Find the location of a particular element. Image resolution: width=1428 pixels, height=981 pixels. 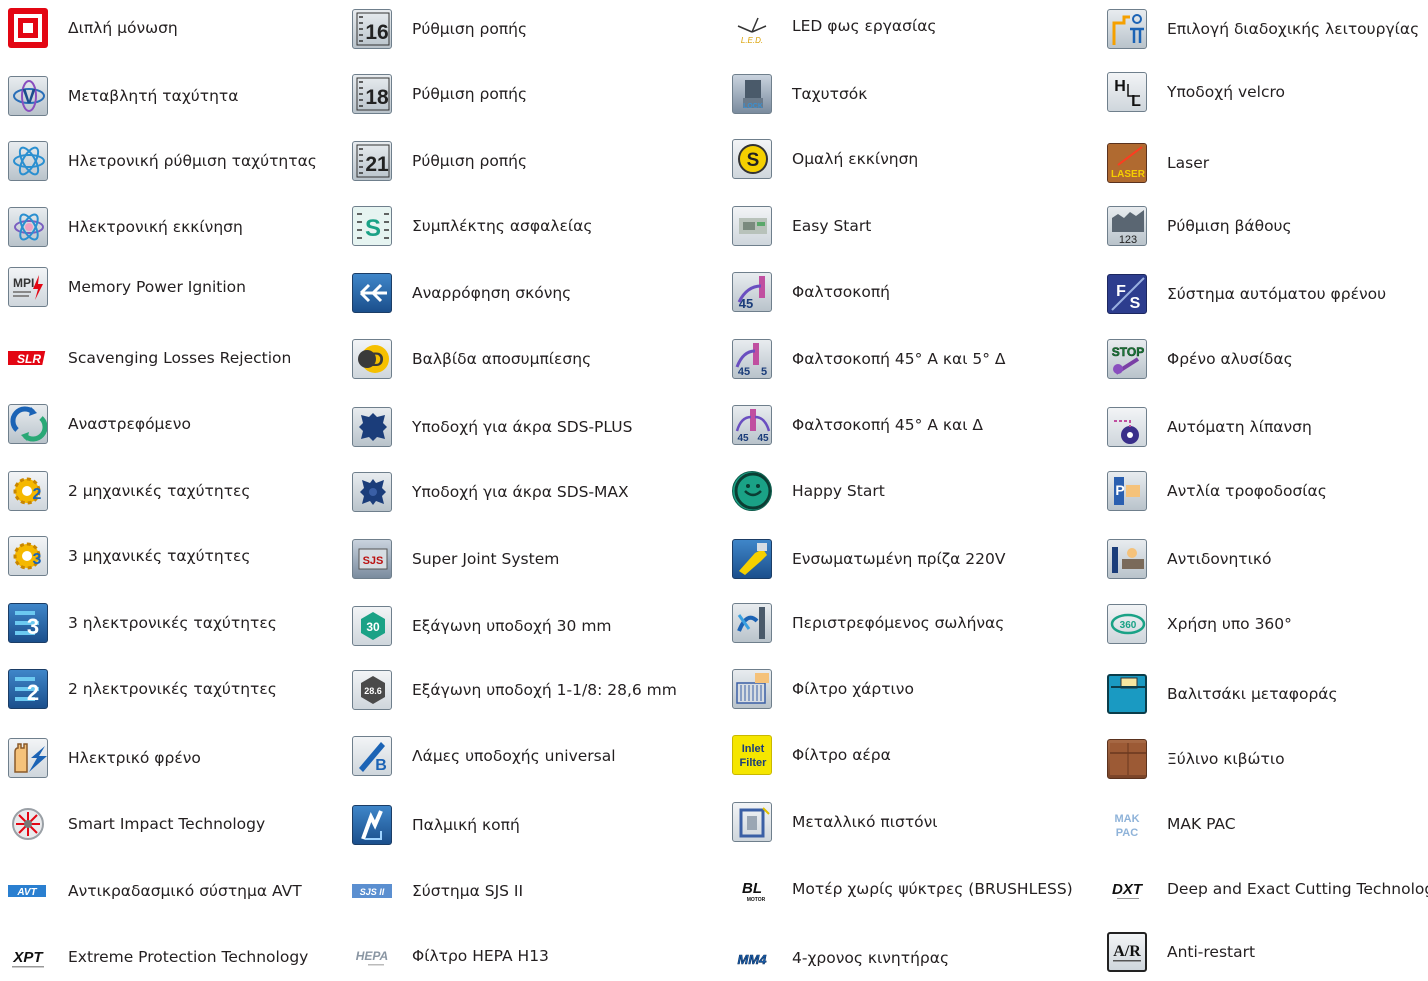

legend-item-sequential-mode: Επιλογή διαδοχικής λειτουργίας is located at coordinates (1263, 29).